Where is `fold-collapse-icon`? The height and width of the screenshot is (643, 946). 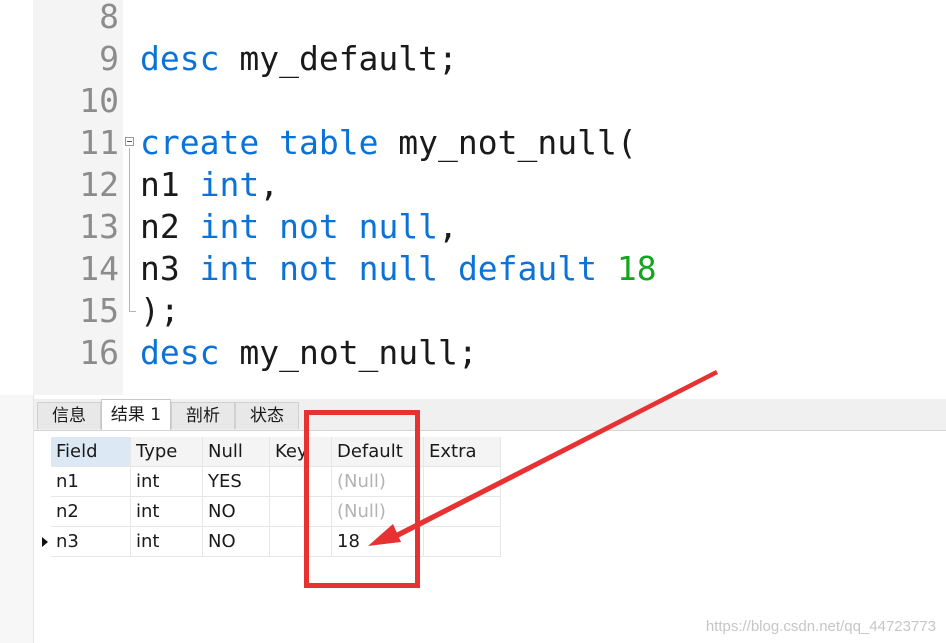
fold-collapse-icon is located at coordinates (129, 141).